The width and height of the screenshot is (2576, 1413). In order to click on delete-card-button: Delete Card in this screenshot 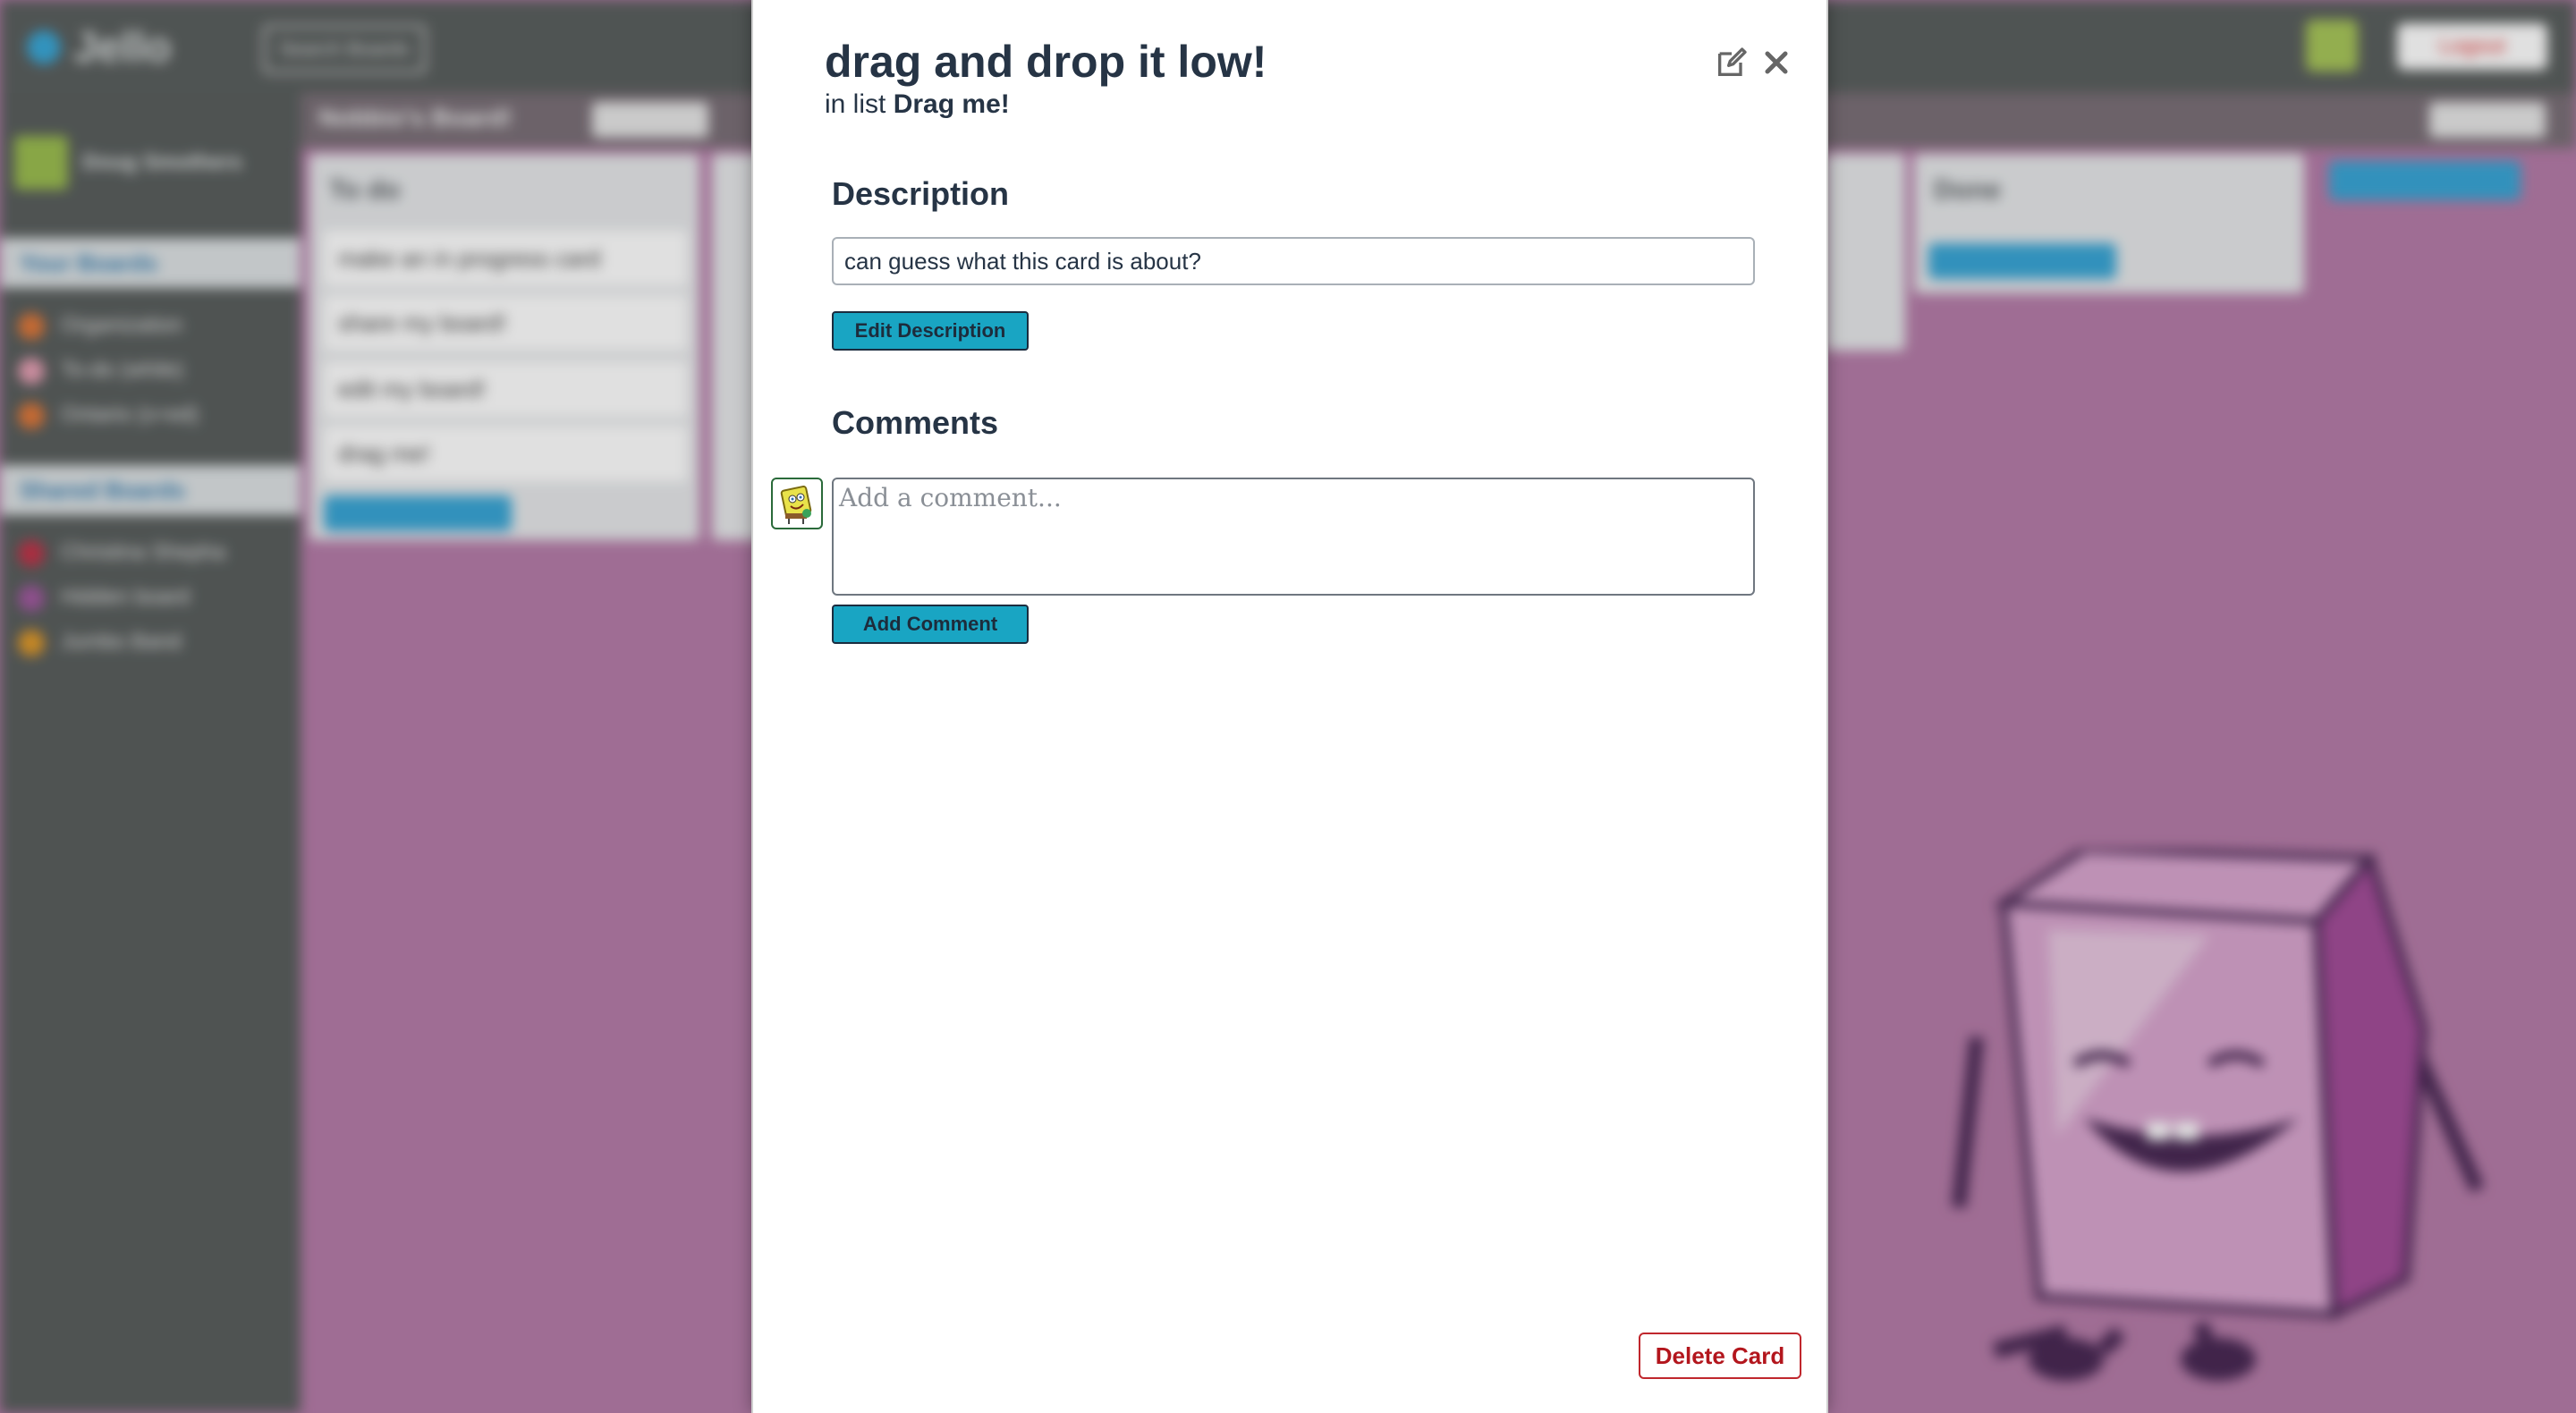, I will do `click(1720, 1356)`.